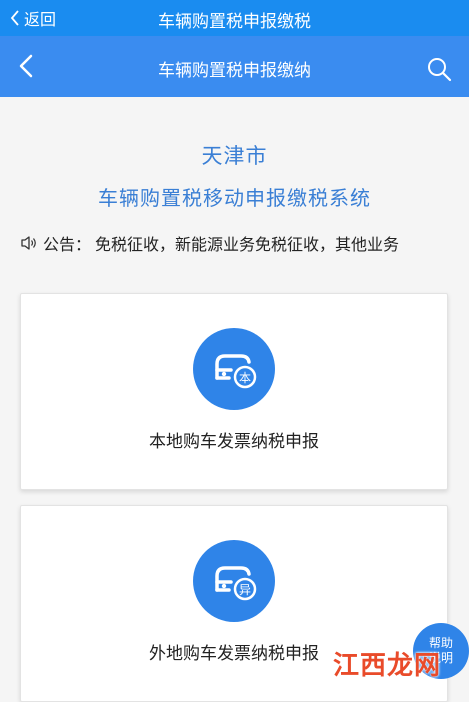  I want to click on city-heading: 天津市, so click(234, 156).